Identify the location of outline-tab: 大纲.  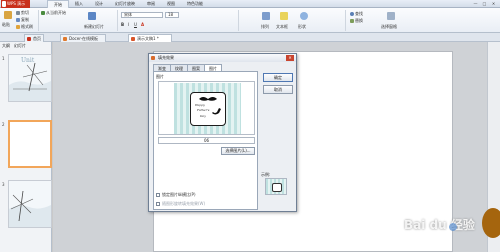
(6, 46).